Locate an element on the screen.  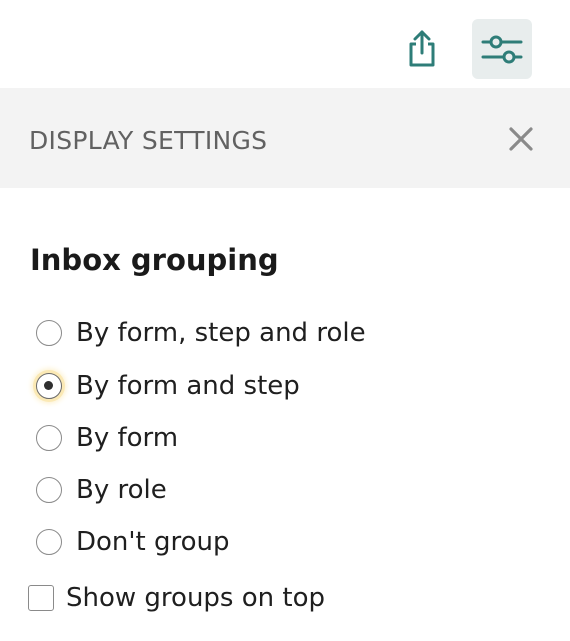
share-button is located at coordinates (422, 49).